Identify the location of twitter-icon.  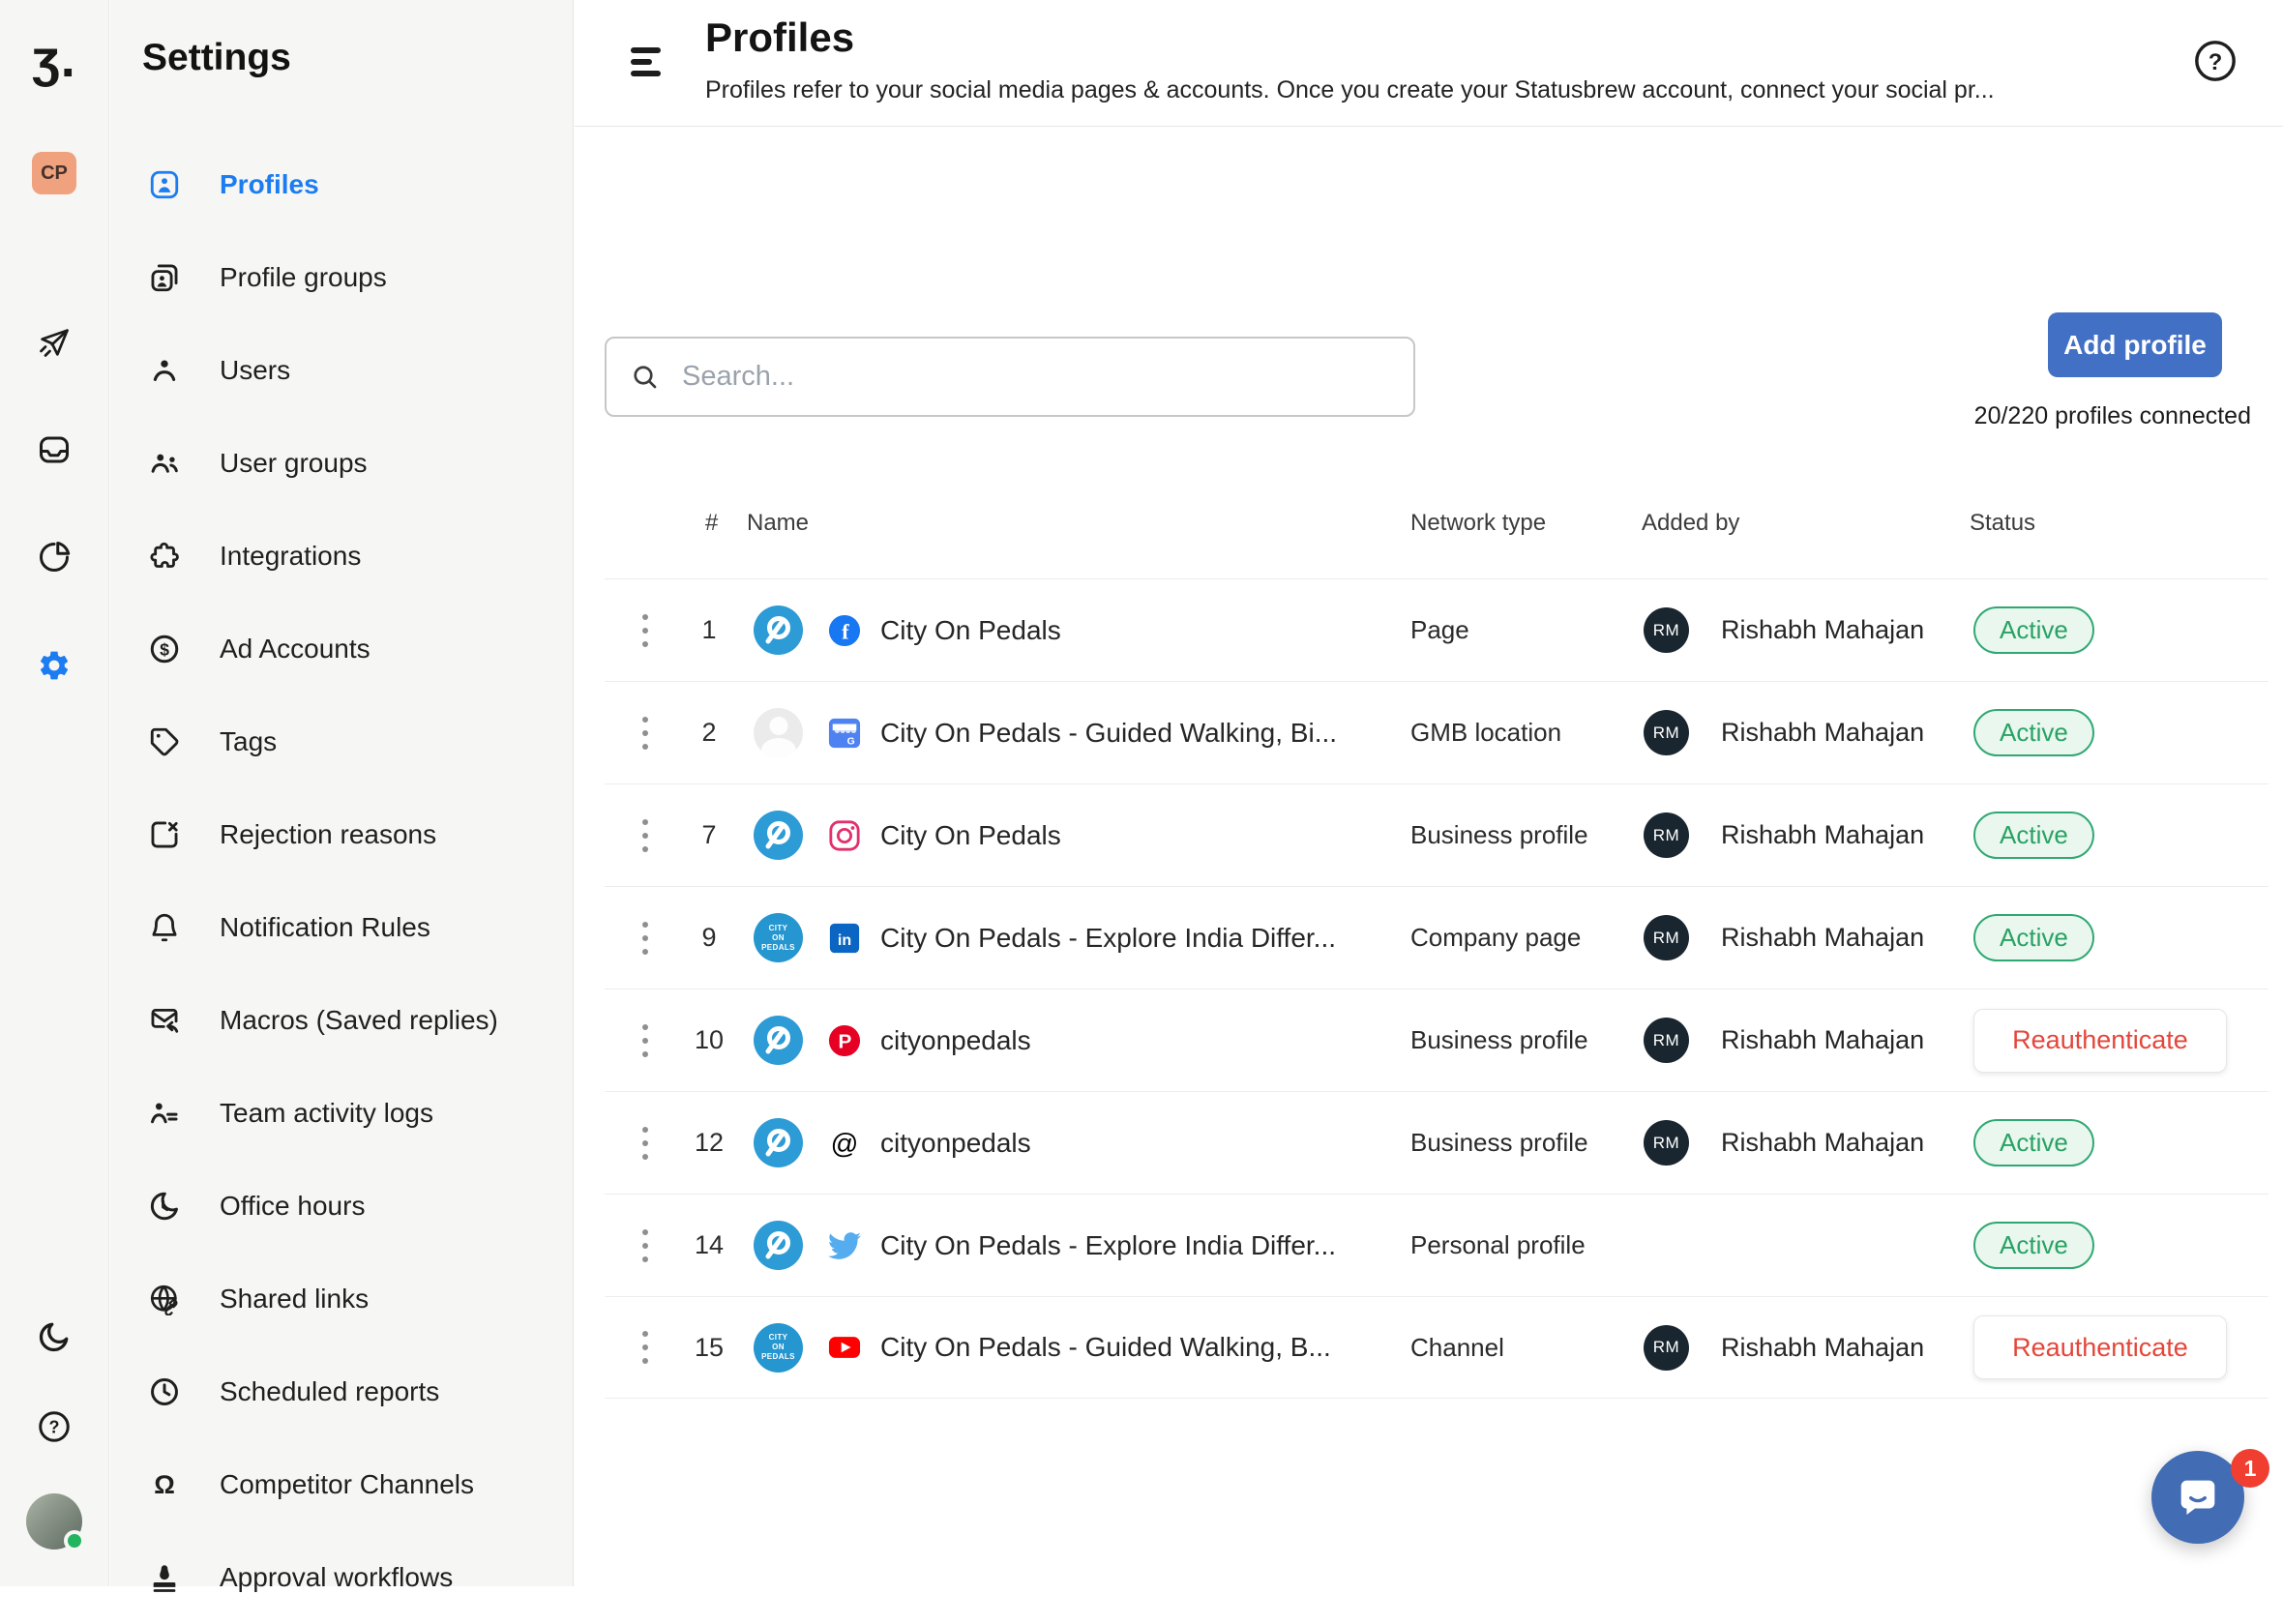
(844, 1246).